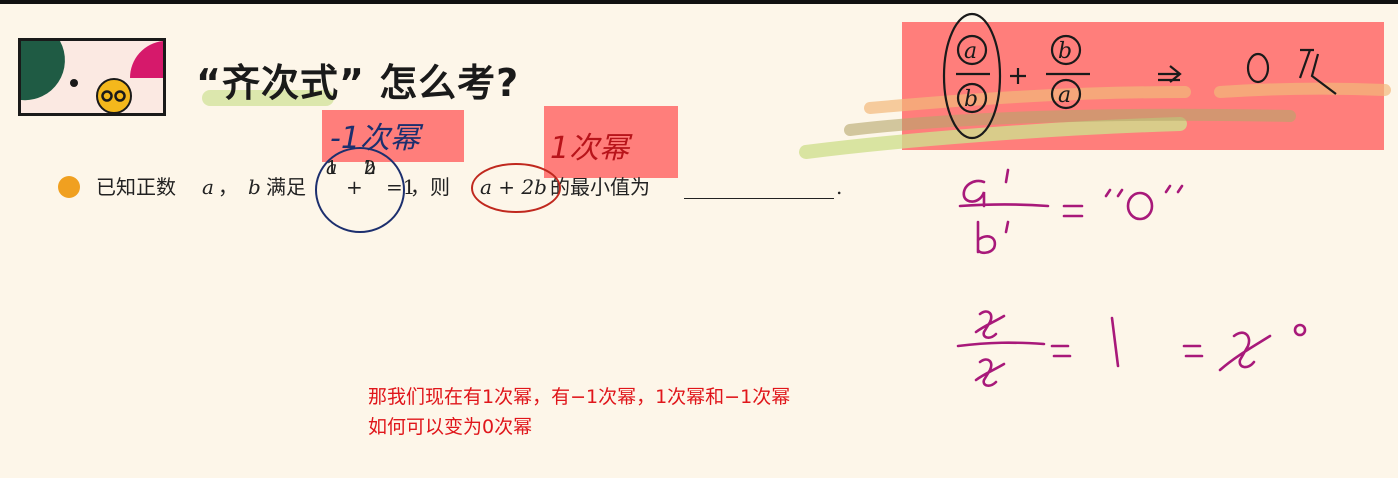  Describe the element at coordinates (358, 83) in the screenshot. I see `page-title: “齐次式” 怎么考?` at that location.